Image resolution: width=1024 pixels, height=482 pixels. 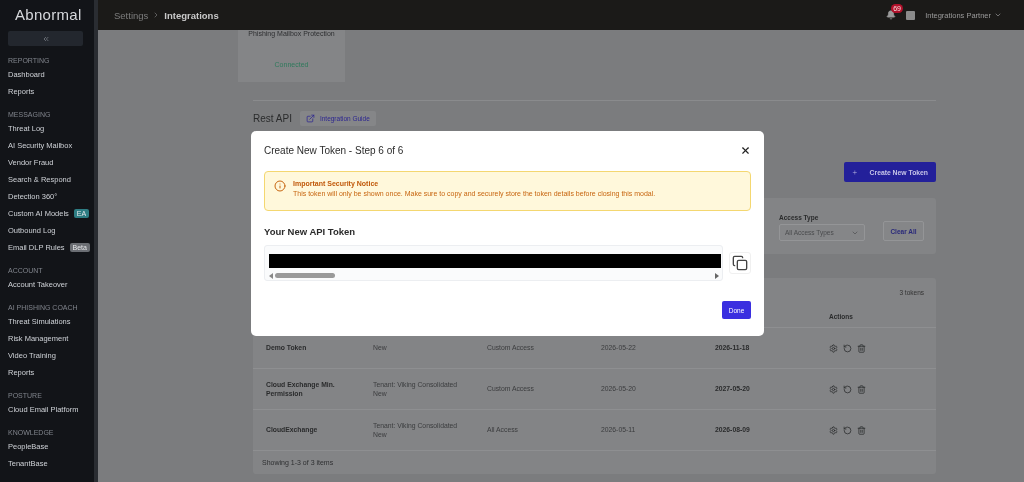 I want to click on token-field, so click(x=493, y=263).